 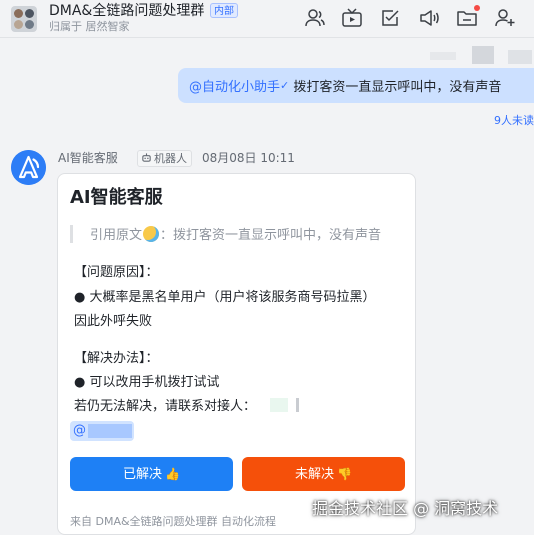 What do you see at coordinates (146, 157) in the screenshot?
I see `robot-icon` at bounding box center [146, 157].